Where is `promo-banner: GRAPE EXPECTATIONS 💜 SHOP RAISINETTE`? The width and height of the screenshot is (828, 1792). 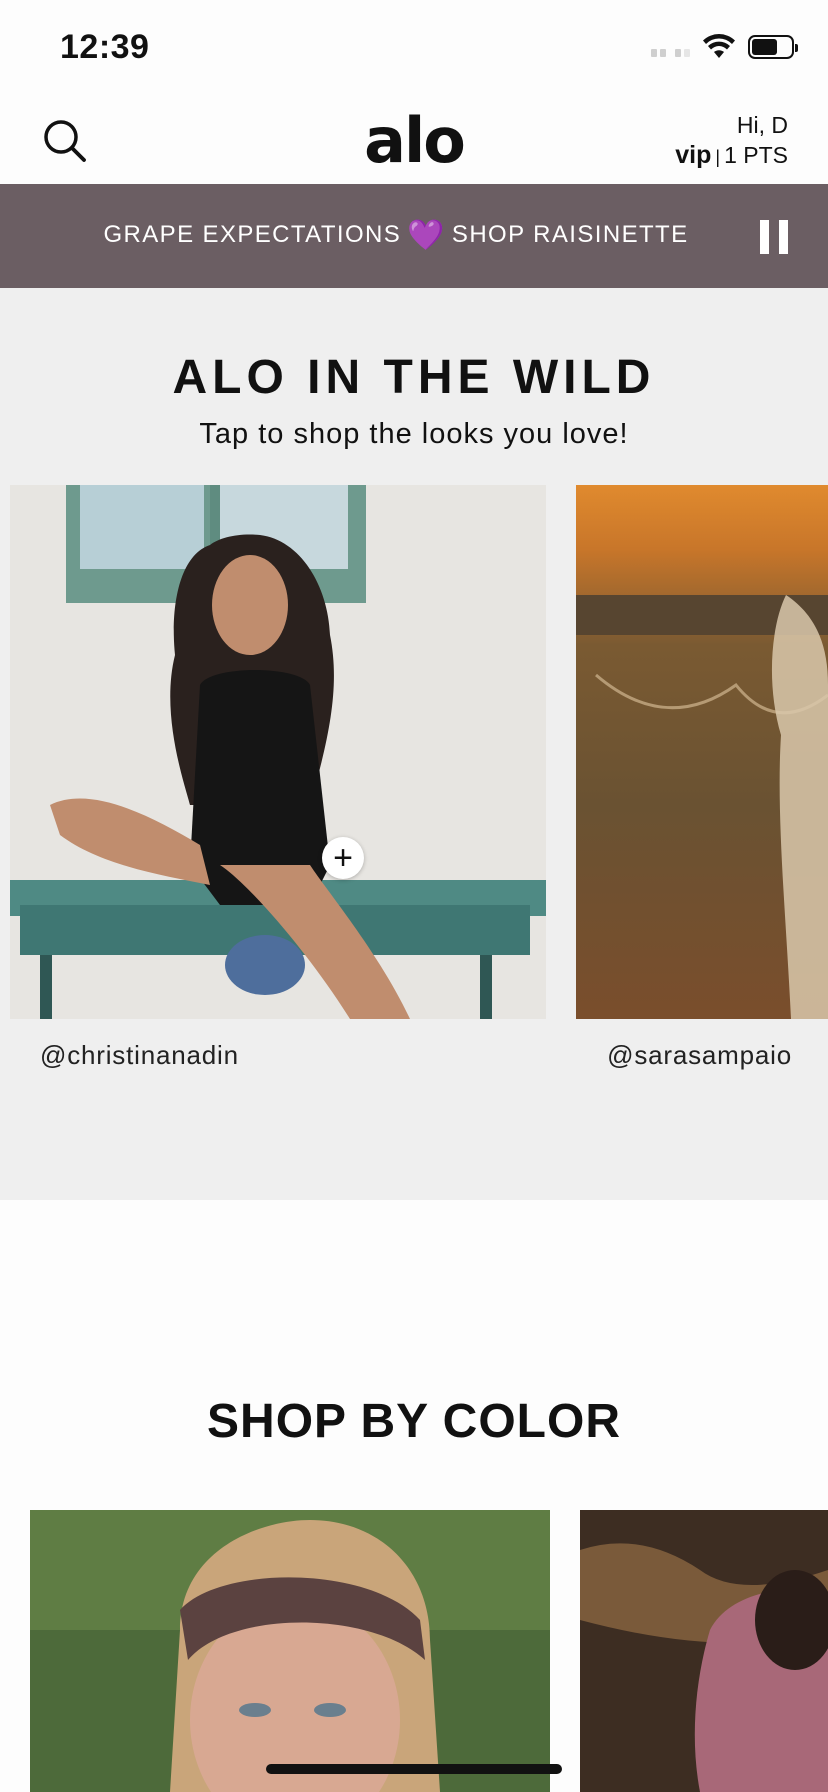 promo-banner: GRAPE EXPECTATIONS 💜 SHOP RAISINETTE is located at coordinates (414, 236).